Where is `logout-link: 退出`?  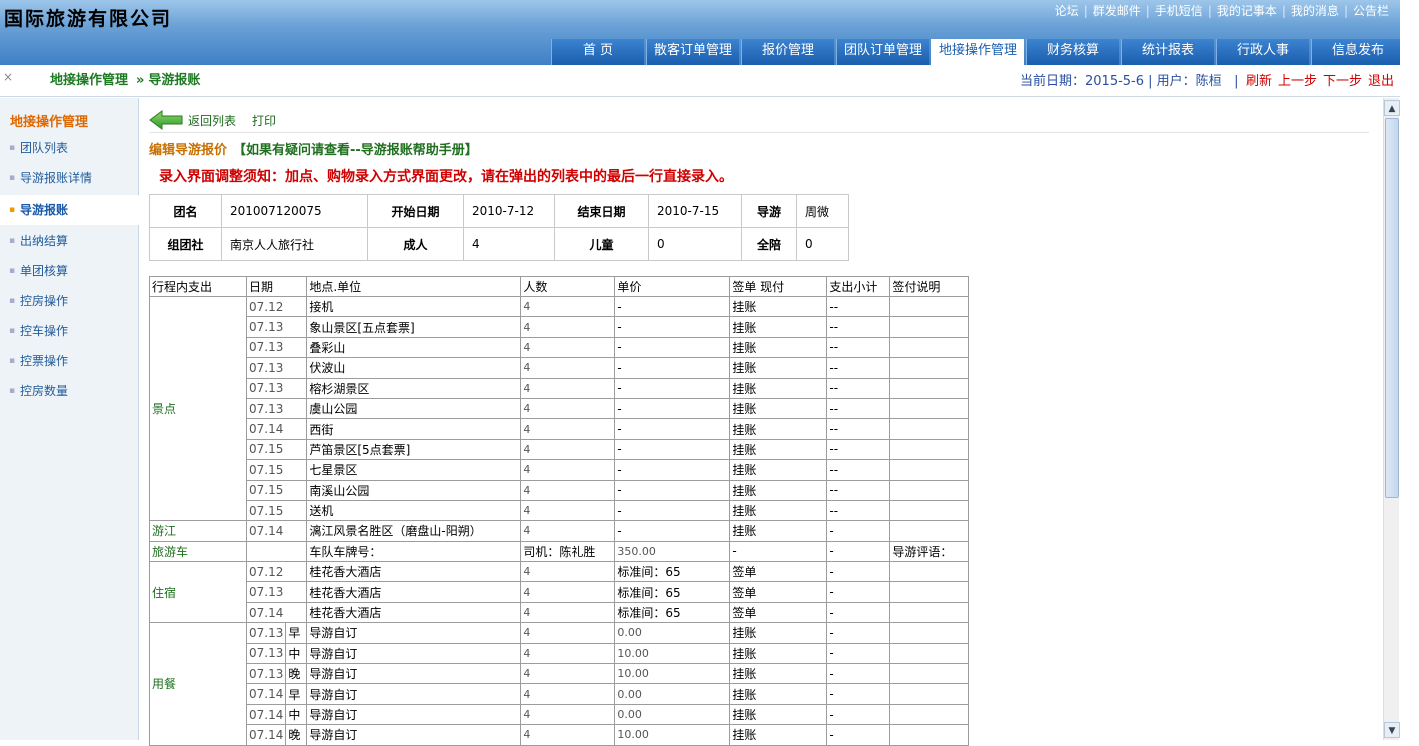
logout-link: 退出 is located at coordinates (1381, 81).